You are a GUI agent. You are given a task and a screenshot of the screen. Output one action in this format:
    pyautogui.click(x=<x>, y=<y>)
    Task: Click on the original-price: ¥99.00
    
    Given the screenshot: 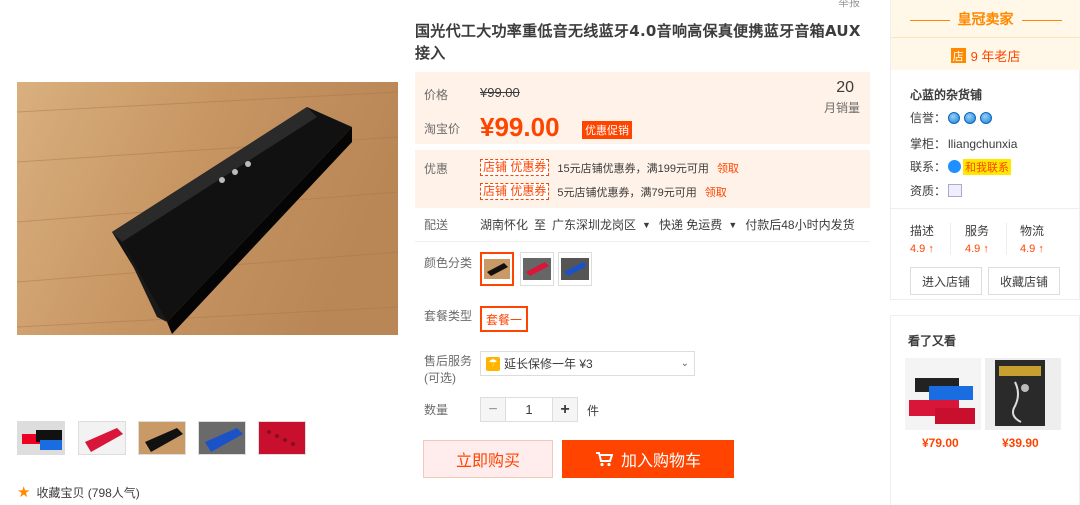 What is the action you would take?
    pyautogui.click(x=500, y=92)
    